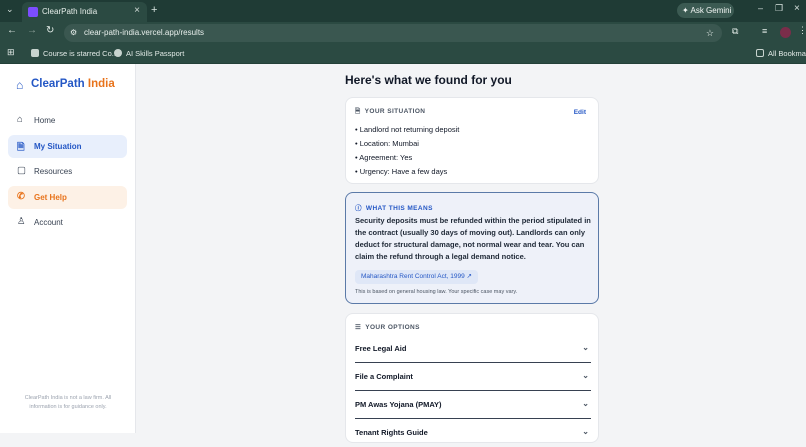 The height and width of the screenshot is (447, 806). Describe the element at coordinates (781, 53) in the screenshot. I see `all-bookmarks-button: All Bookmarks` at that location.